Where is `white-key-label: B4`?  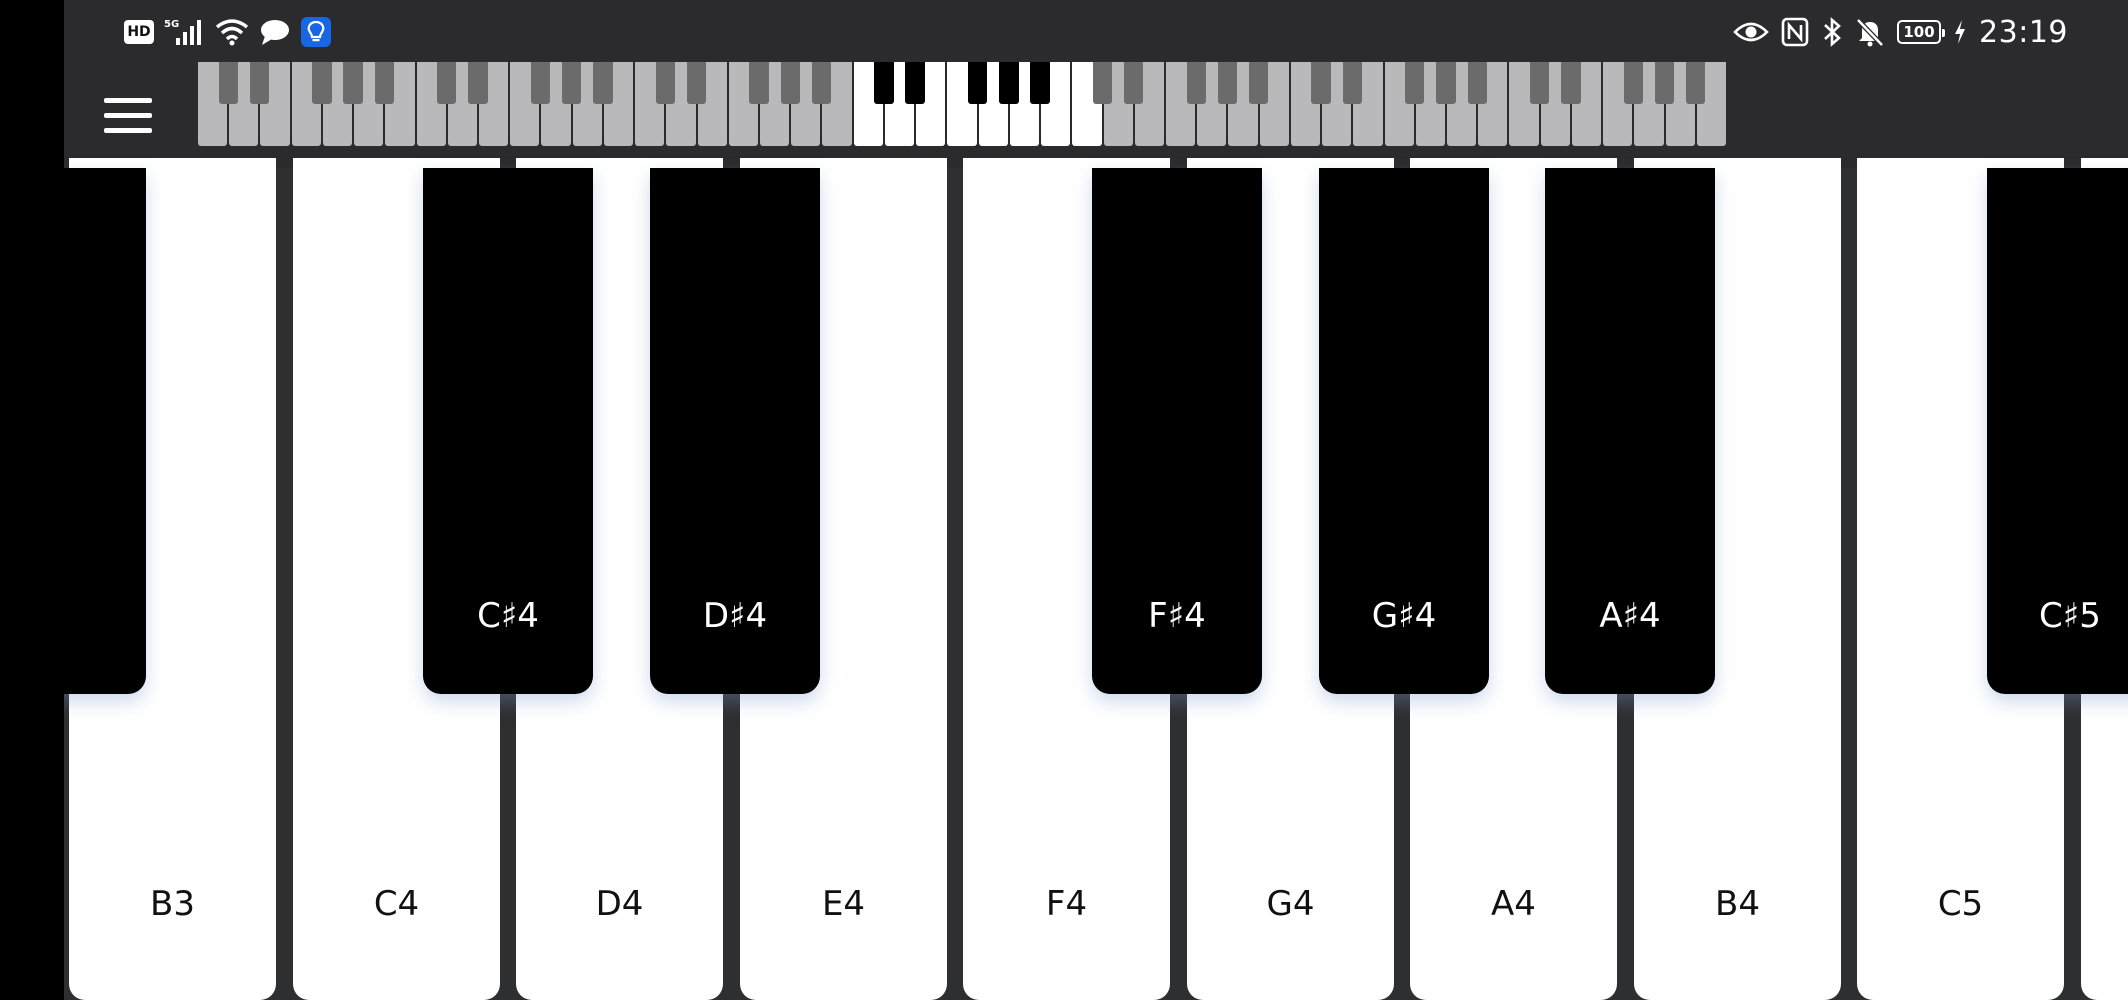 white-key-label: B4 is located at coordinates (1737, 904).